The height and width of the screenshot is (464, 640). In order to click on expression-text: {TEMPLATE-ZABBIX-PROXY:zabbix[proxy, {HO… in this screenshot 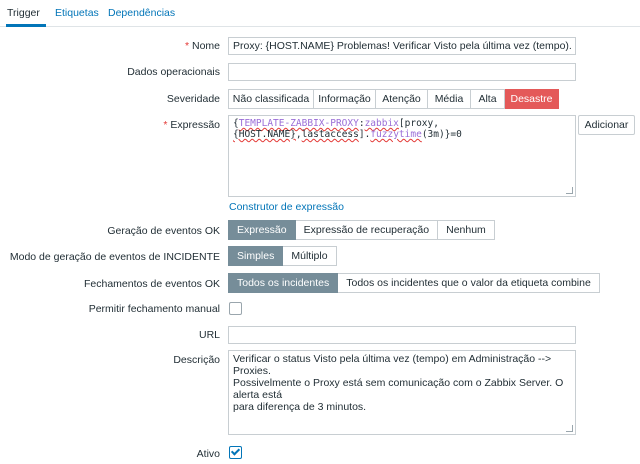, I will do `click(347, 129)`.